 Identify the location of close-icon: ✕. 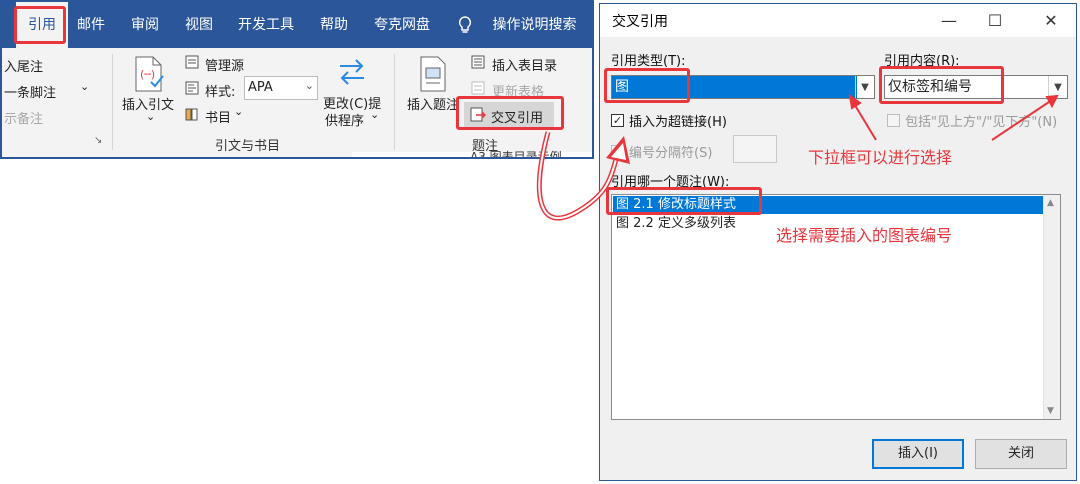
(1051, 20).